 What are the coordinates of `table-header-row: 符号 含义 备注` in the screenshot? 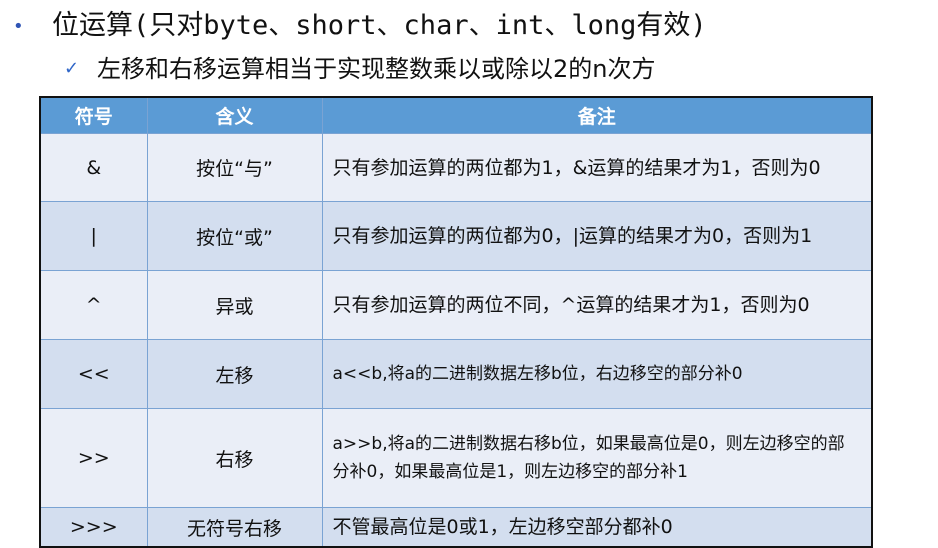 It's located at (456, 115).